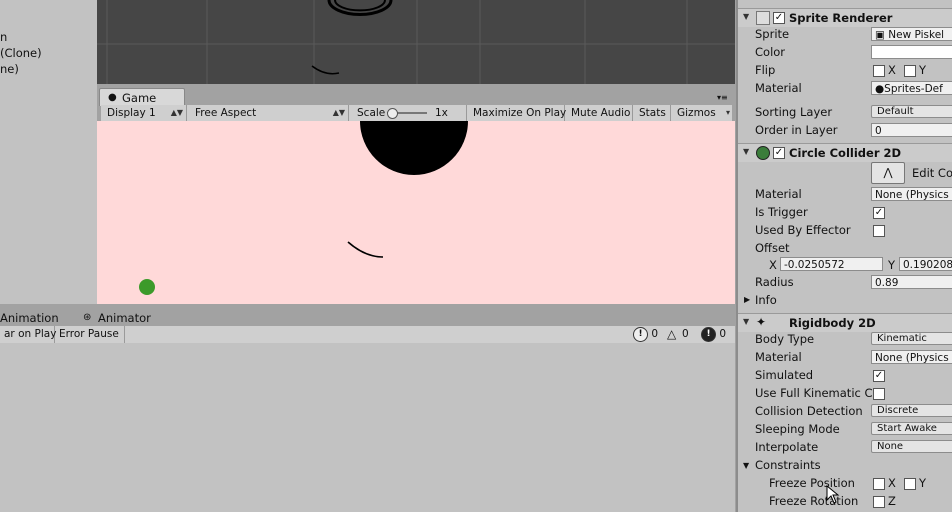  I want to click on order-in-layer-field: 0, so click(911, 130).